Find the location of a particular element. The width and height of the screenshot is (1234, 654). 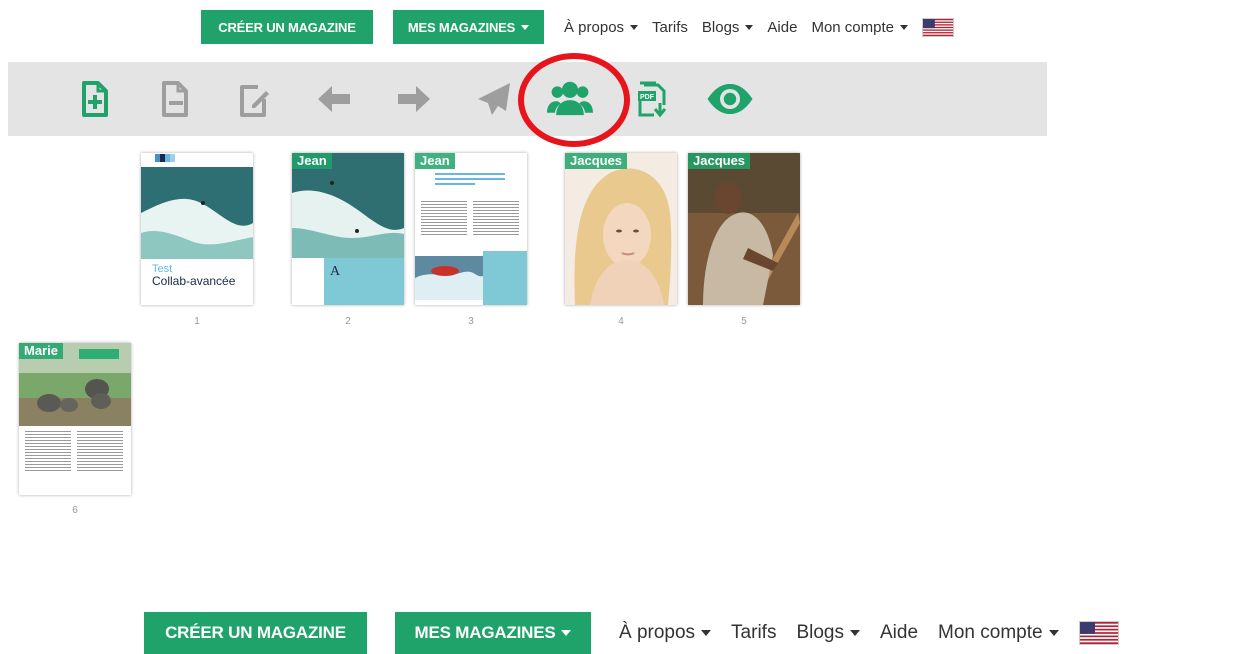

previous-page-button is located at coordinates (334, 99).